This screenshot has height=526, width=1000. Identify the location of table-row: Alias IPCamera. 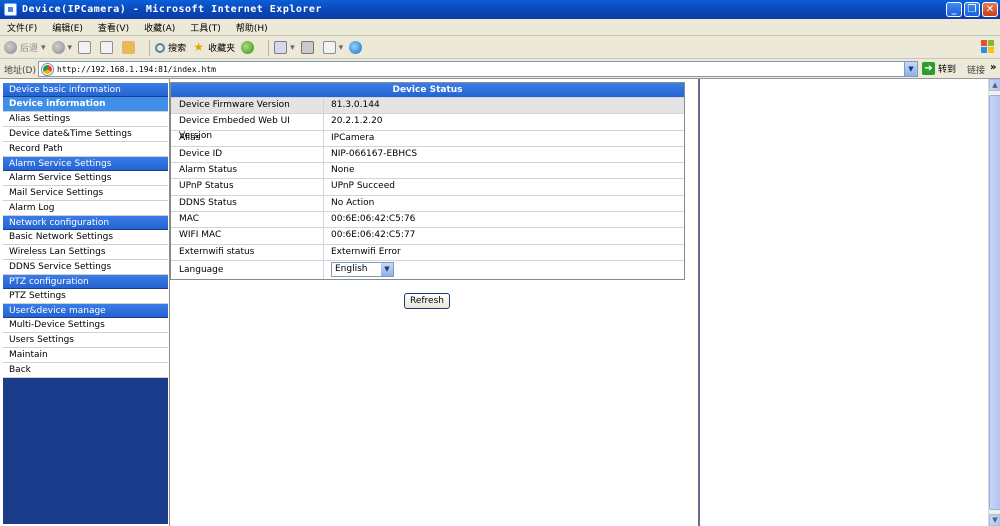
(427, 137).